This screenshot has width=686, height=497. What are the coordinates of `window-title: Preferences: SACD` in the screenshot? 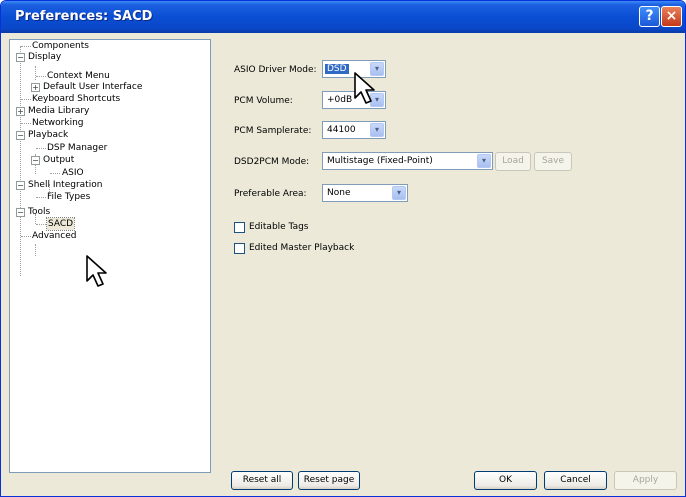 It's located at (84, 16).